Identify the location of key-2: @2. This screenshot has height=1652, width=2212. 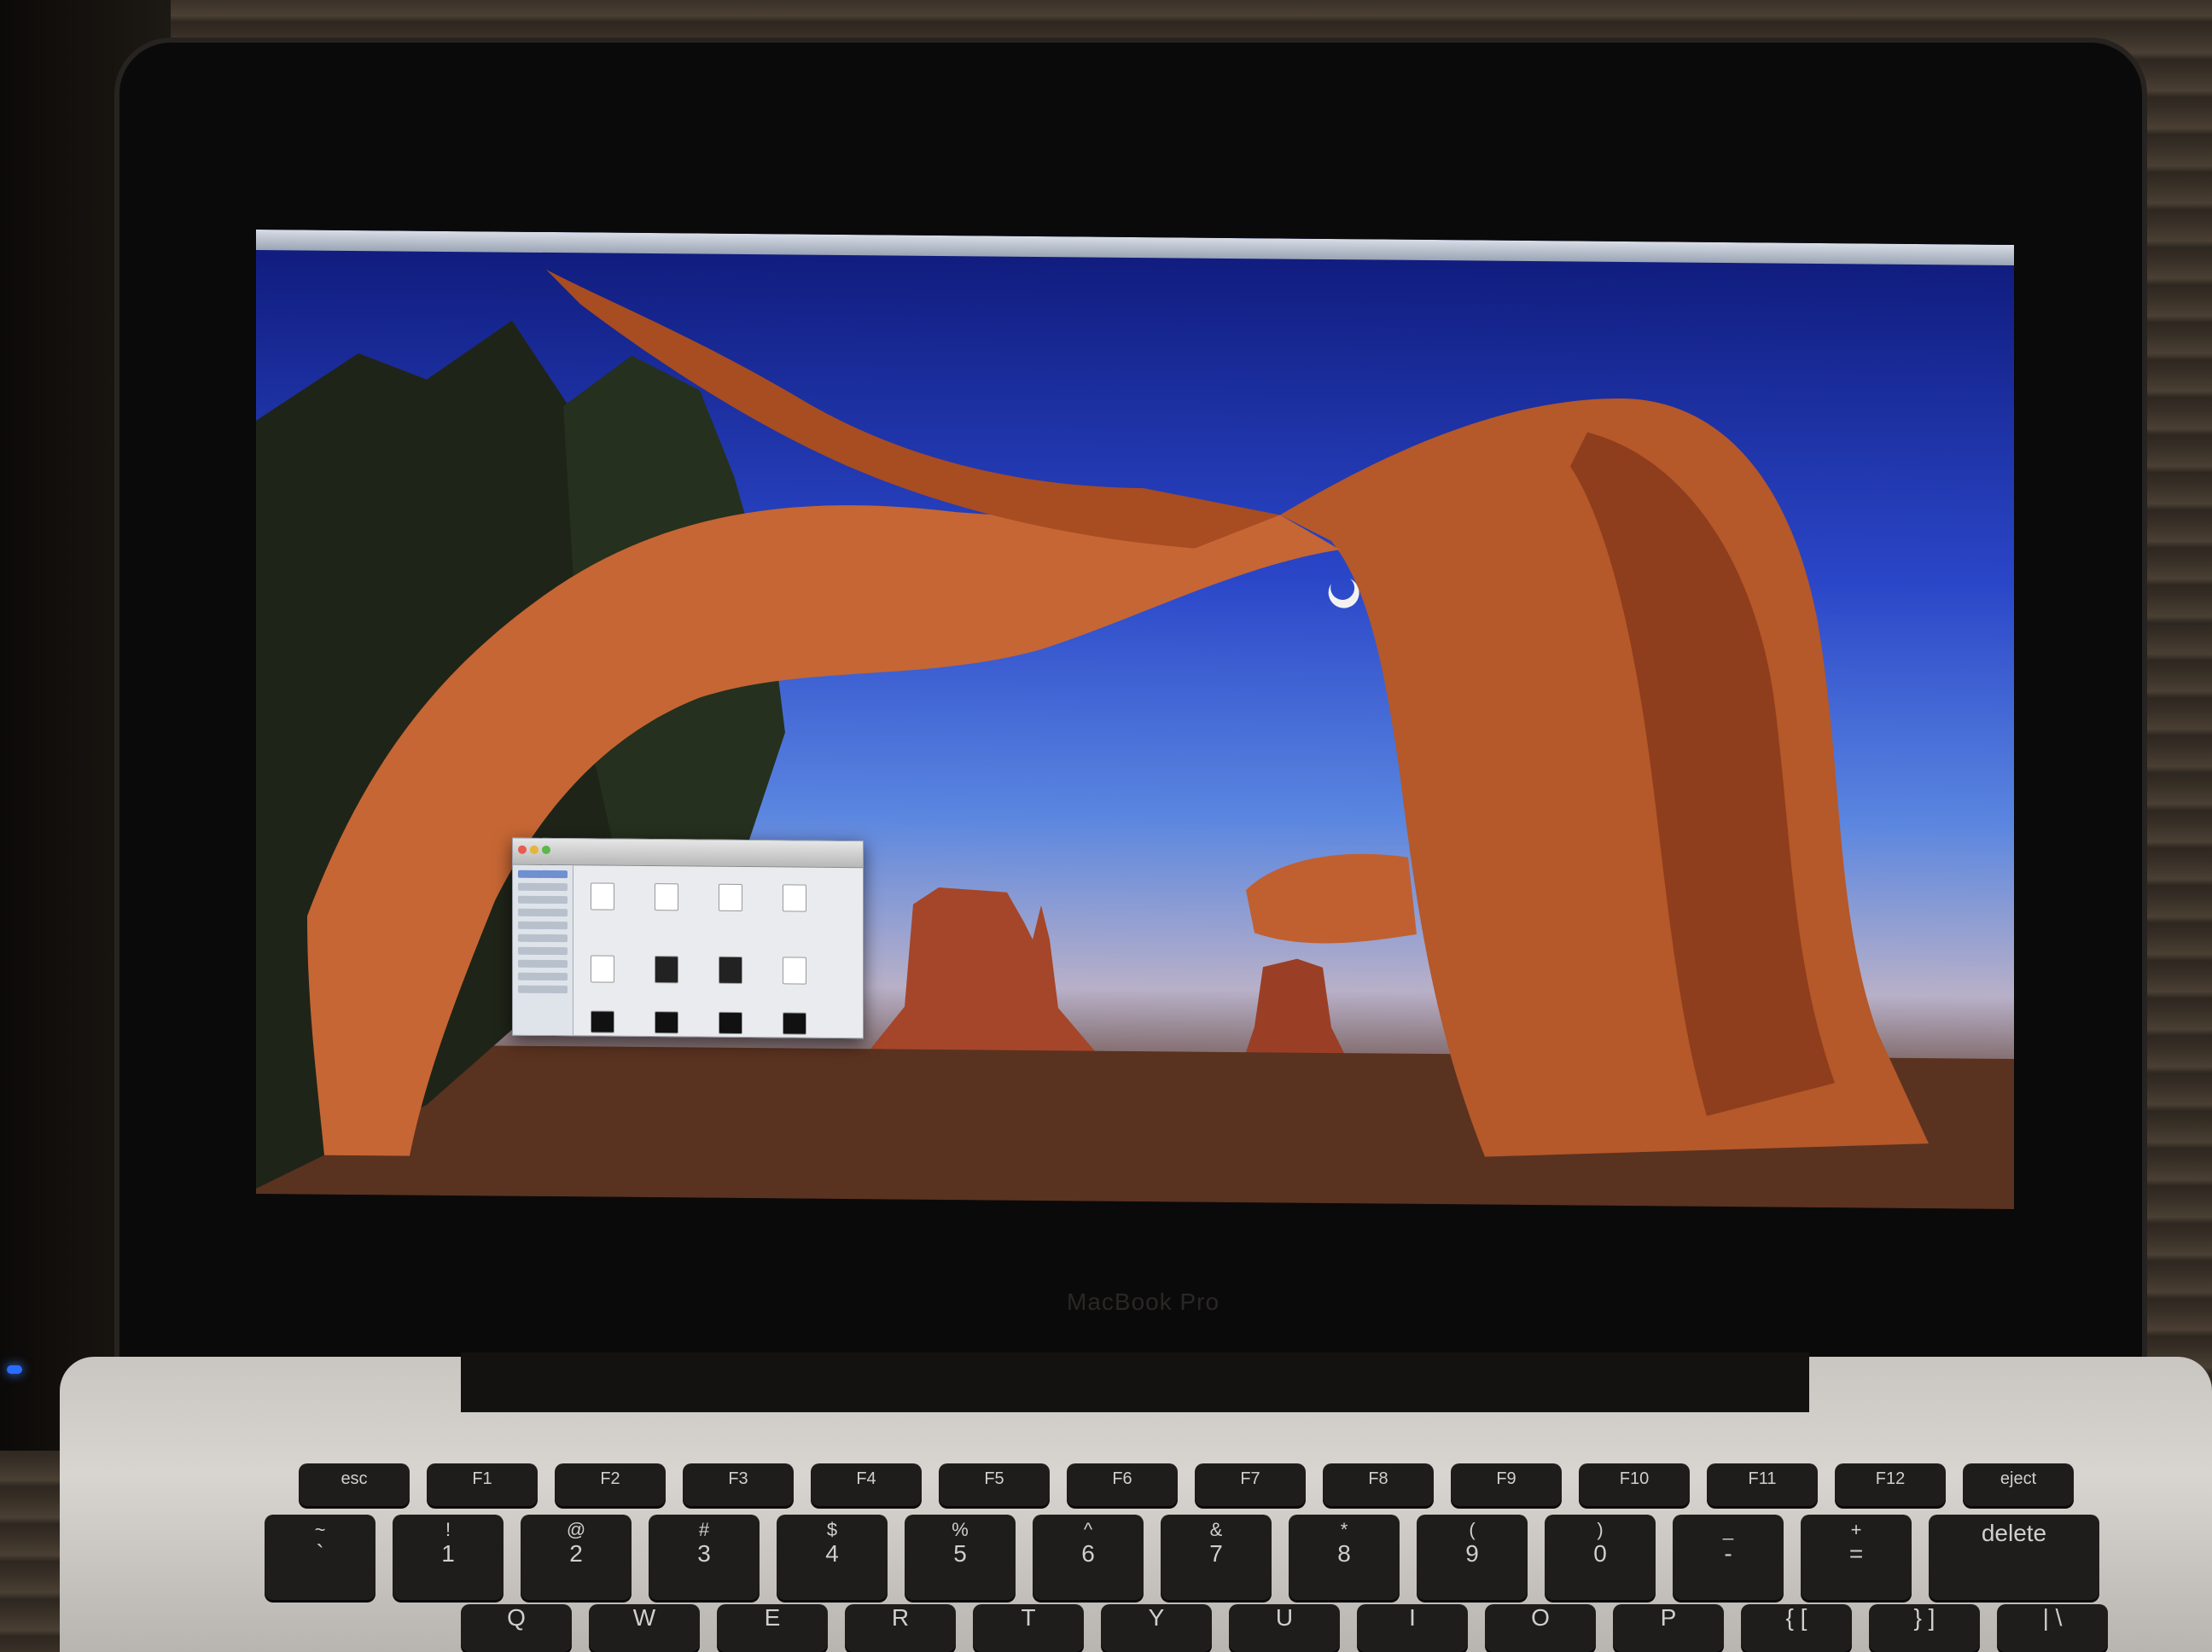
(576, 1557).